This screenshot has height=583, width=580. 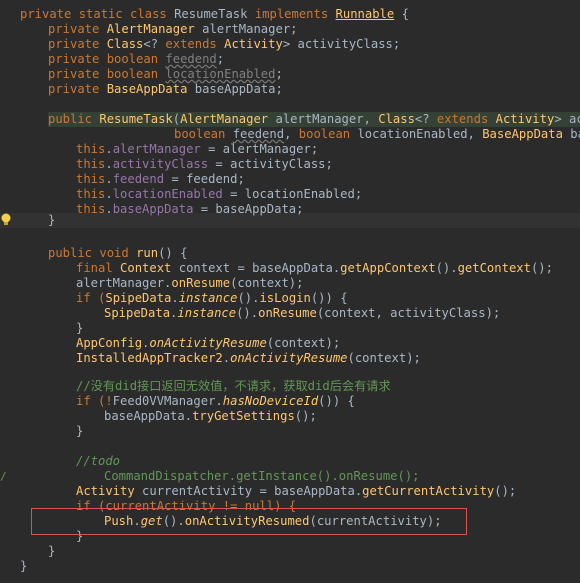 What do you see at coordinates (219, 194) in the screenshot?
I see `code-line: this.locationEnabled = locationEnabled;` at bounding box center [219, 194].